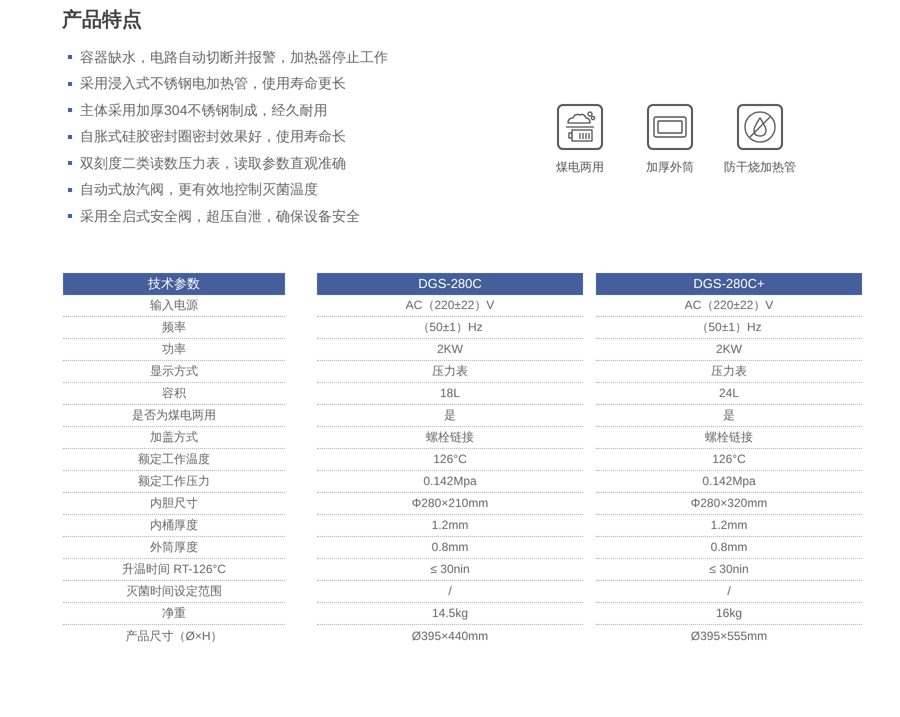  I want to click on feature-text: 自胀式硅胶密封圈密封效果好，使用寿命长, so click(213, 136).